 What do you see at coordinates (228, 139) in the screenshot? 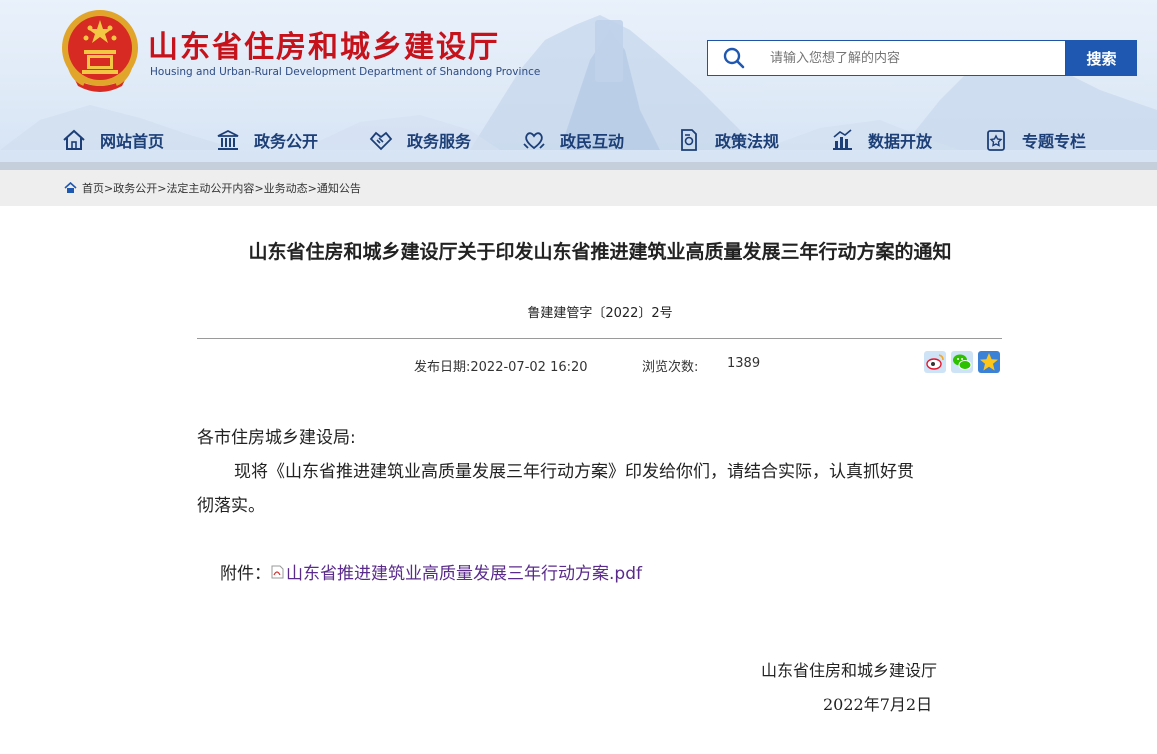
I see `government-building-icon` at bounding box center [228, 139].